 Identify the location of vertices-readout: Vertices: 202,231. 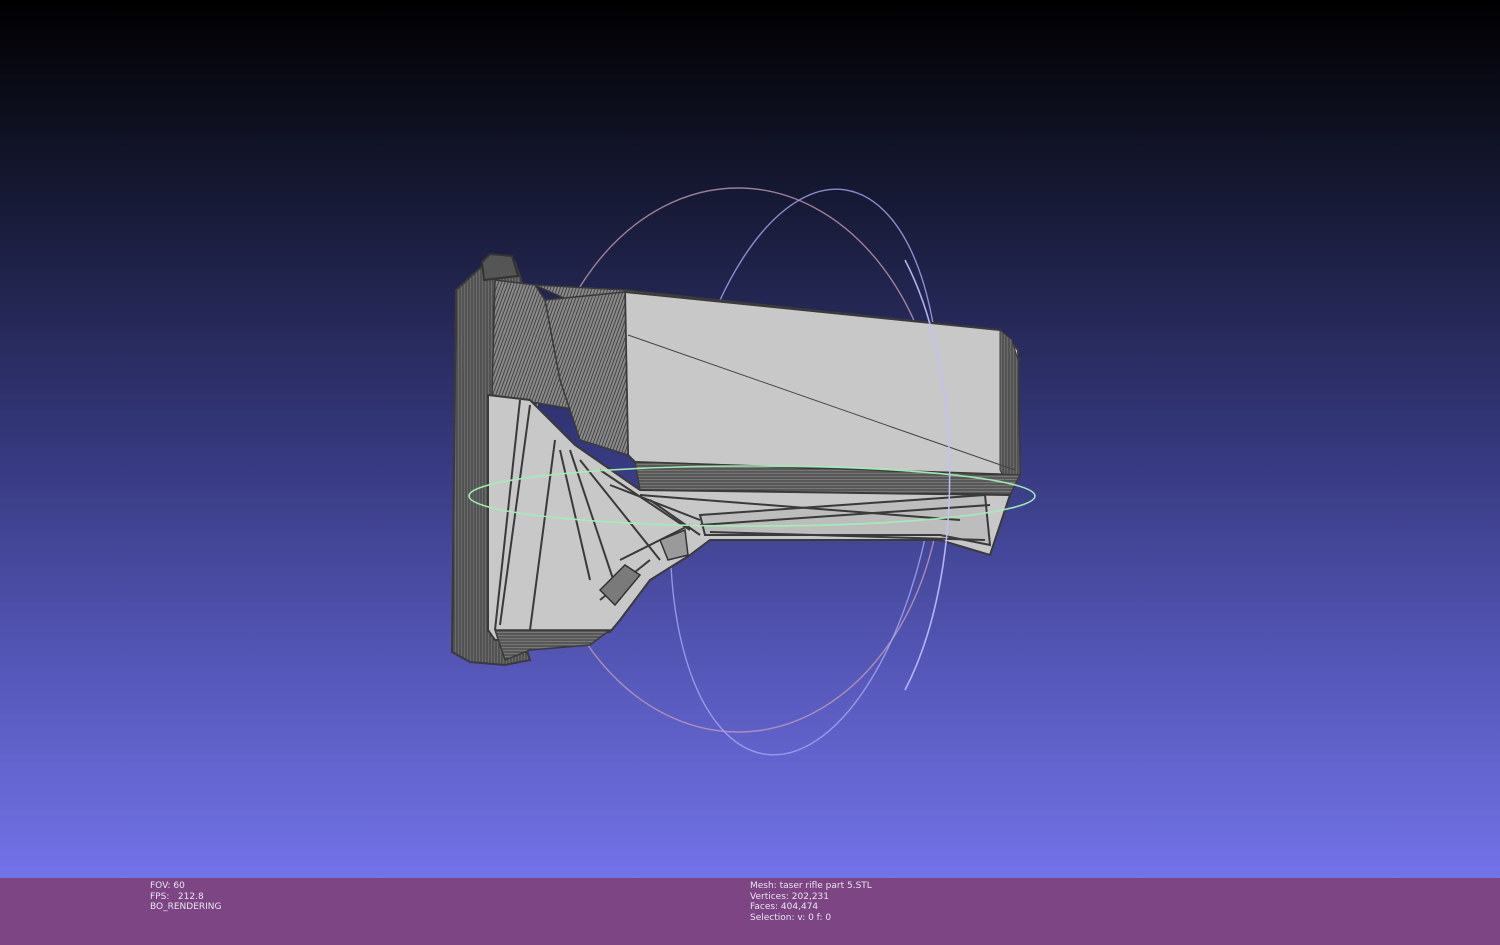
(790, 896).